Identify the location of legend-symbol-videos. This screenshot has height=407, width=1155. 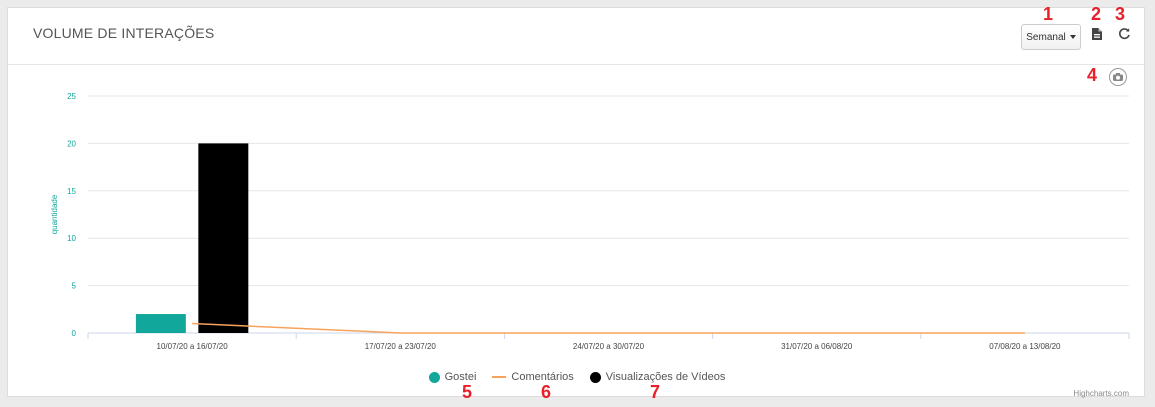
(595, 377).